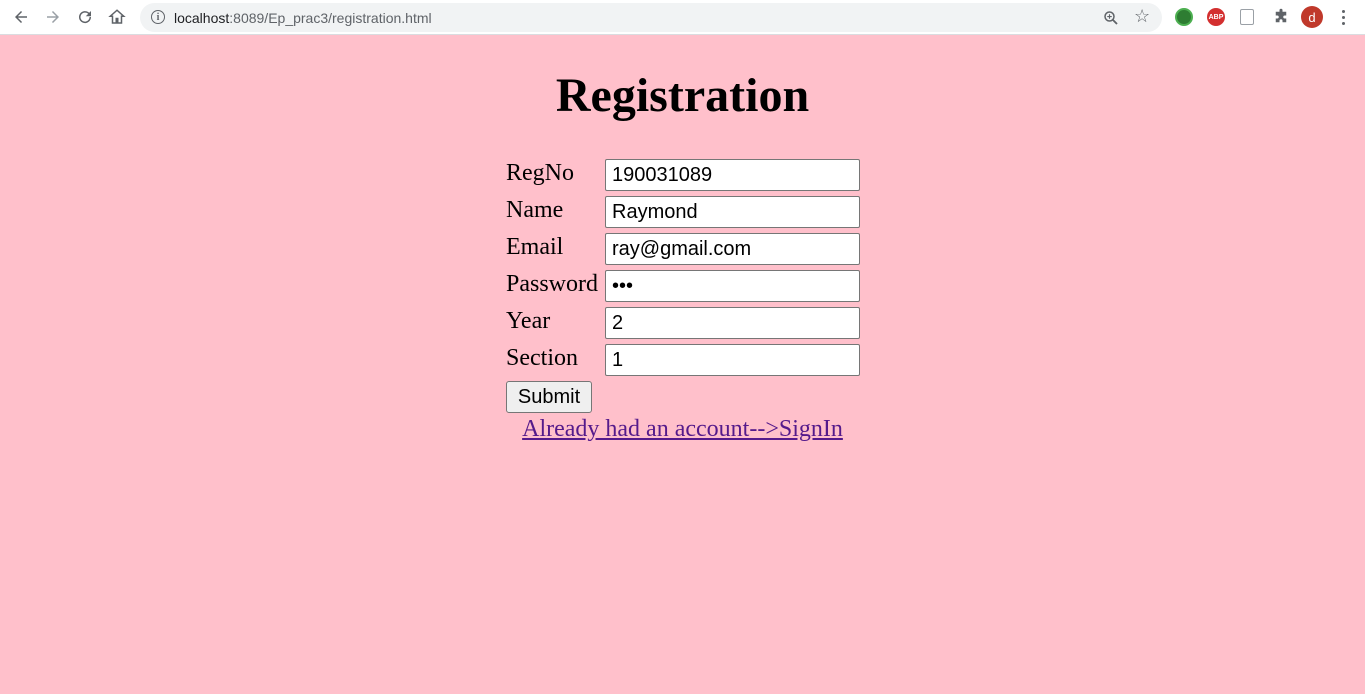  Describe the element at coordinates (732, 323) in the screenshot. I see `year-input` at that location.